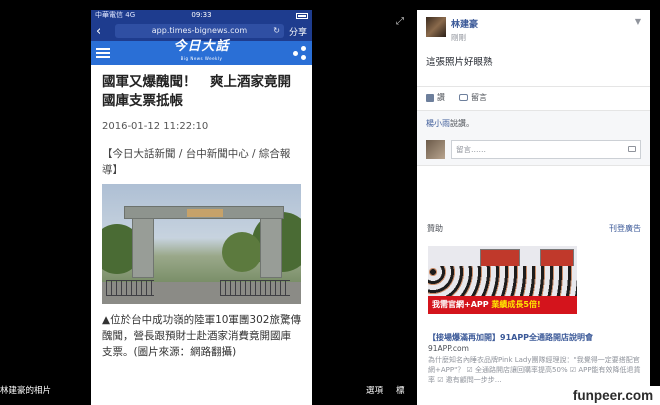 The width and height of the screenshot is (660, 405). What do you see at coordinates (533, 26) in the screenshot?
I see `post-header: 林建豪 剛剛 ▼` at bounding box center [533, 26].